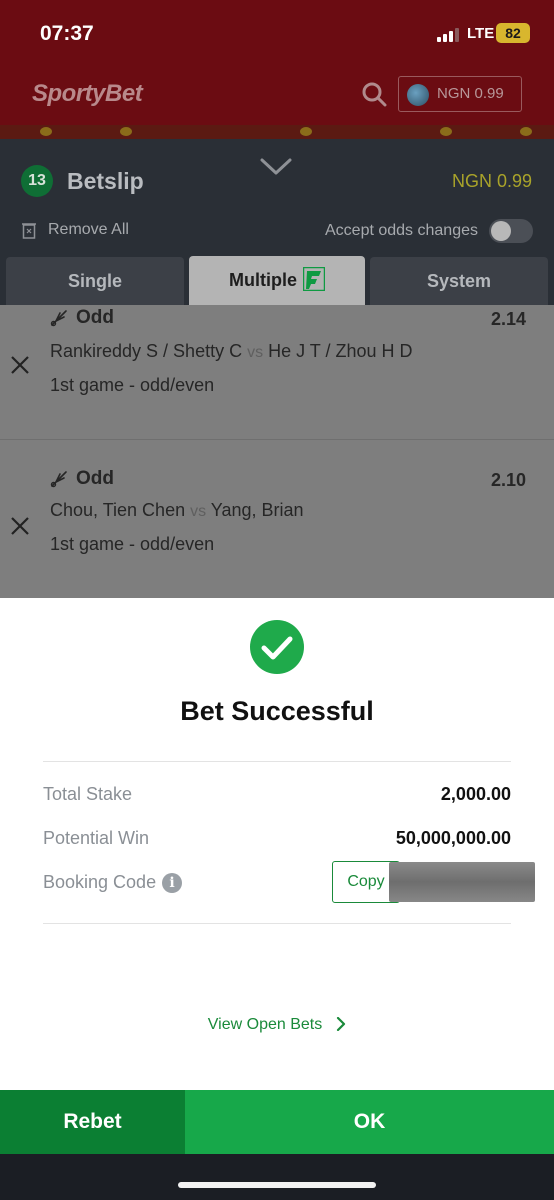 The image size is (554, 1200). I want to click on app-header: SportyBet NGN 0.99, so click(277, 97).